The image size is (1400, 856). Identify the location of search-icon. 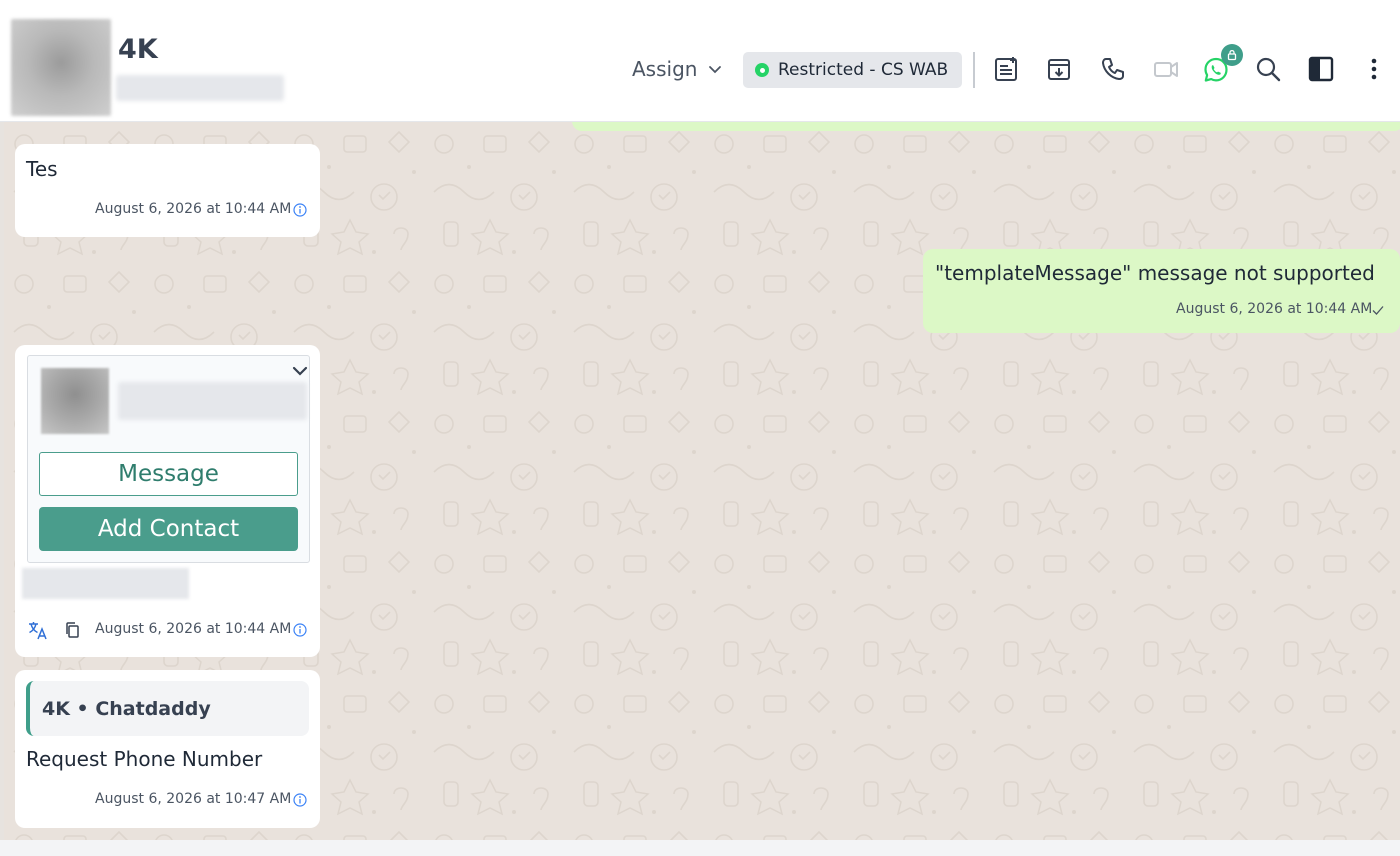
(1268, 69).